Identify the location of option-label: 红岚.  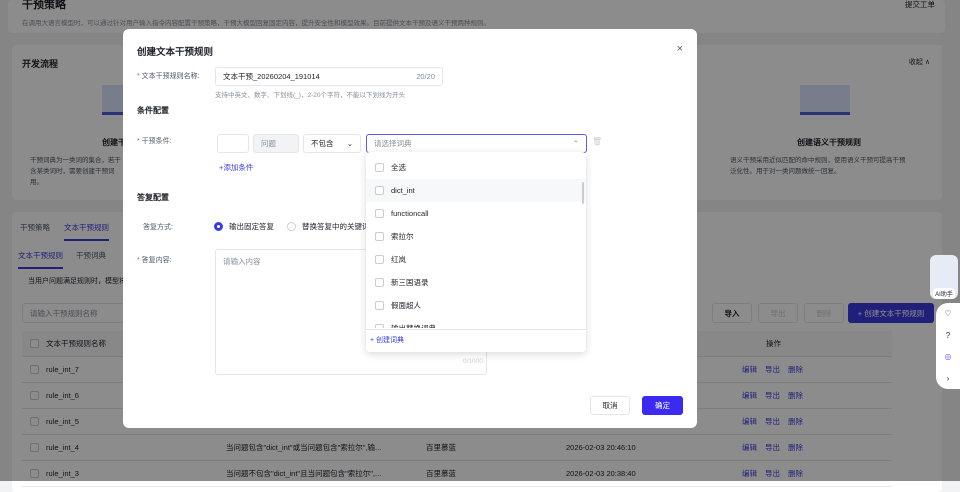
(398, 259).